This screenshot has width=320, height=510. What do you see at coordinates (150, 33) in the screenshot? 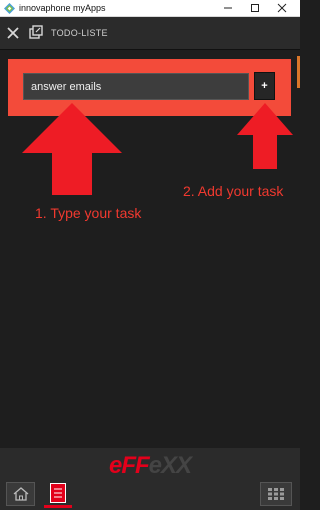
I see `app-header: TODO-LISTE` at bounding box center [150, 33].